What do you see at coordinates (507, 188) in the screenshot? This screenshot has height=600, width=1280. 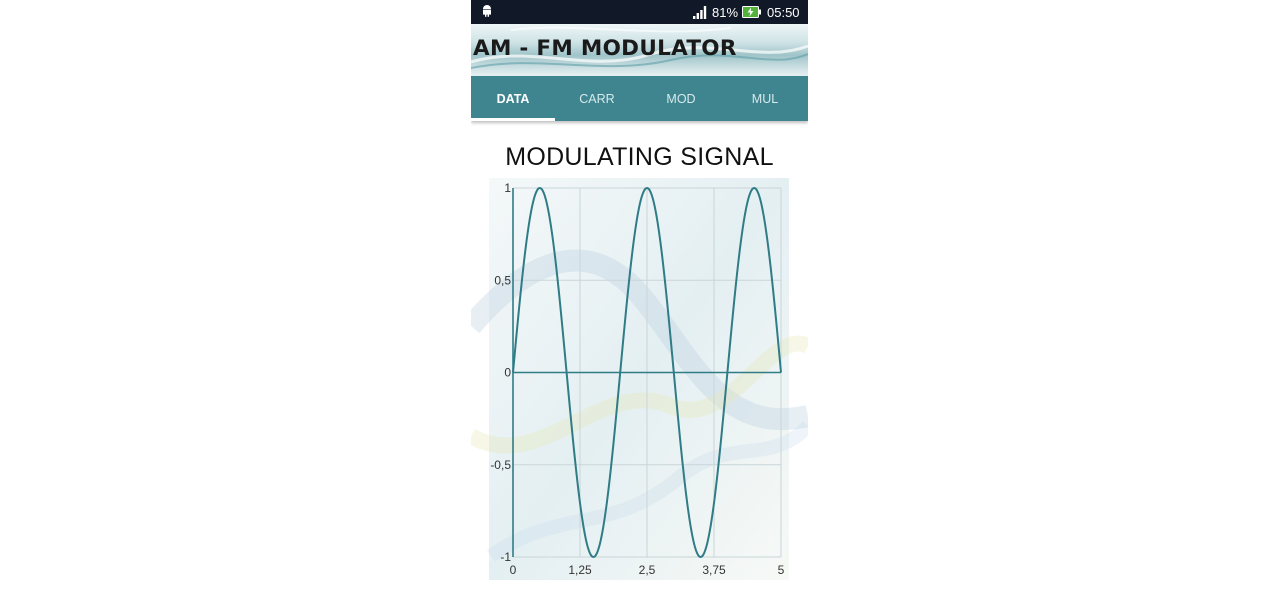 I see `y-tick-label: 1` at bounding box center [507, 188].